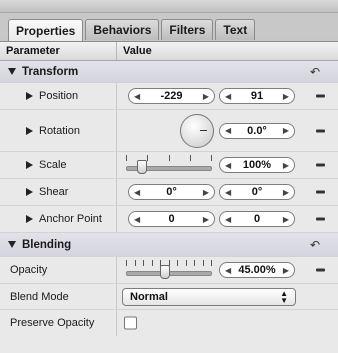  What do you see at coordinates (29, 270) in the screenshot?
I see `opacity-label: Opacity` at bounding box center [29, 270].